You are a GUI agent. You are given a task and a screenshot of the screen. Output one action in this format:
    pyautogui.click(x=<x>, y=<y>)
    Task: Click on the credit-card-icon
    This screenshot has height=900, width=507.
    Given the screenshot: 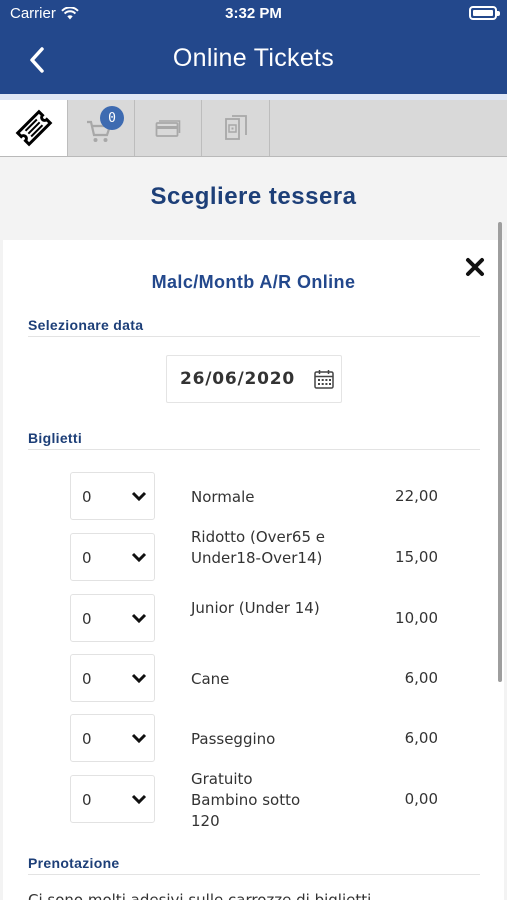 What is the action you would take?
    pyautogui.click(x=168, y=128)
    